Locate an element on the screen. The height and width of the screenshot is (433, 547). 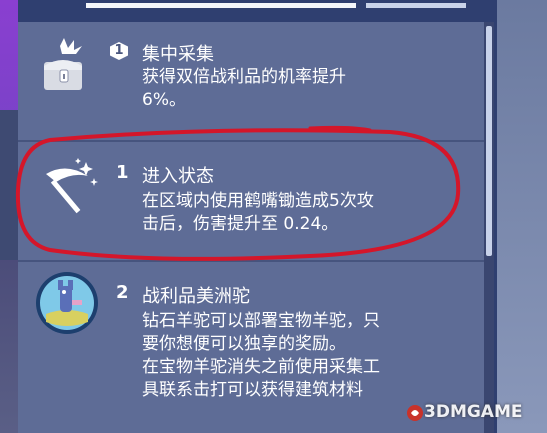
perk-level: 2 is located at coordinates (122, 292).